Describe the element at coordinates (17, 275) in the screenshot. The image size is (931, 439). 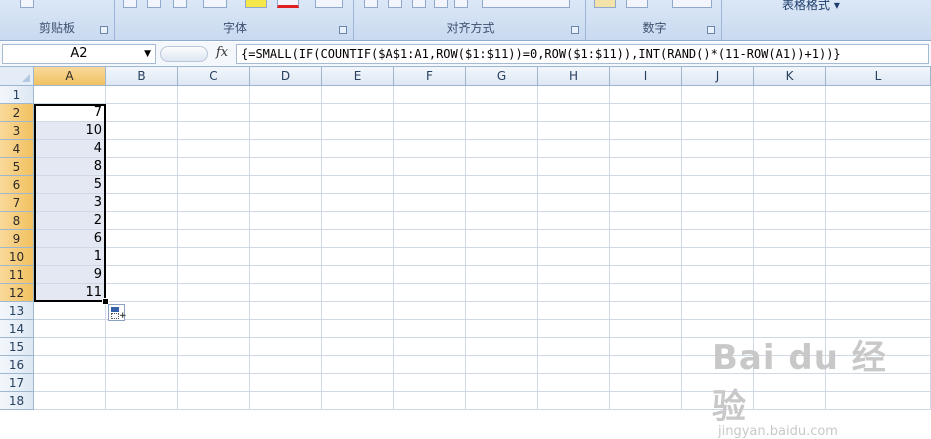
I see `row-header-11: 11` at that location.